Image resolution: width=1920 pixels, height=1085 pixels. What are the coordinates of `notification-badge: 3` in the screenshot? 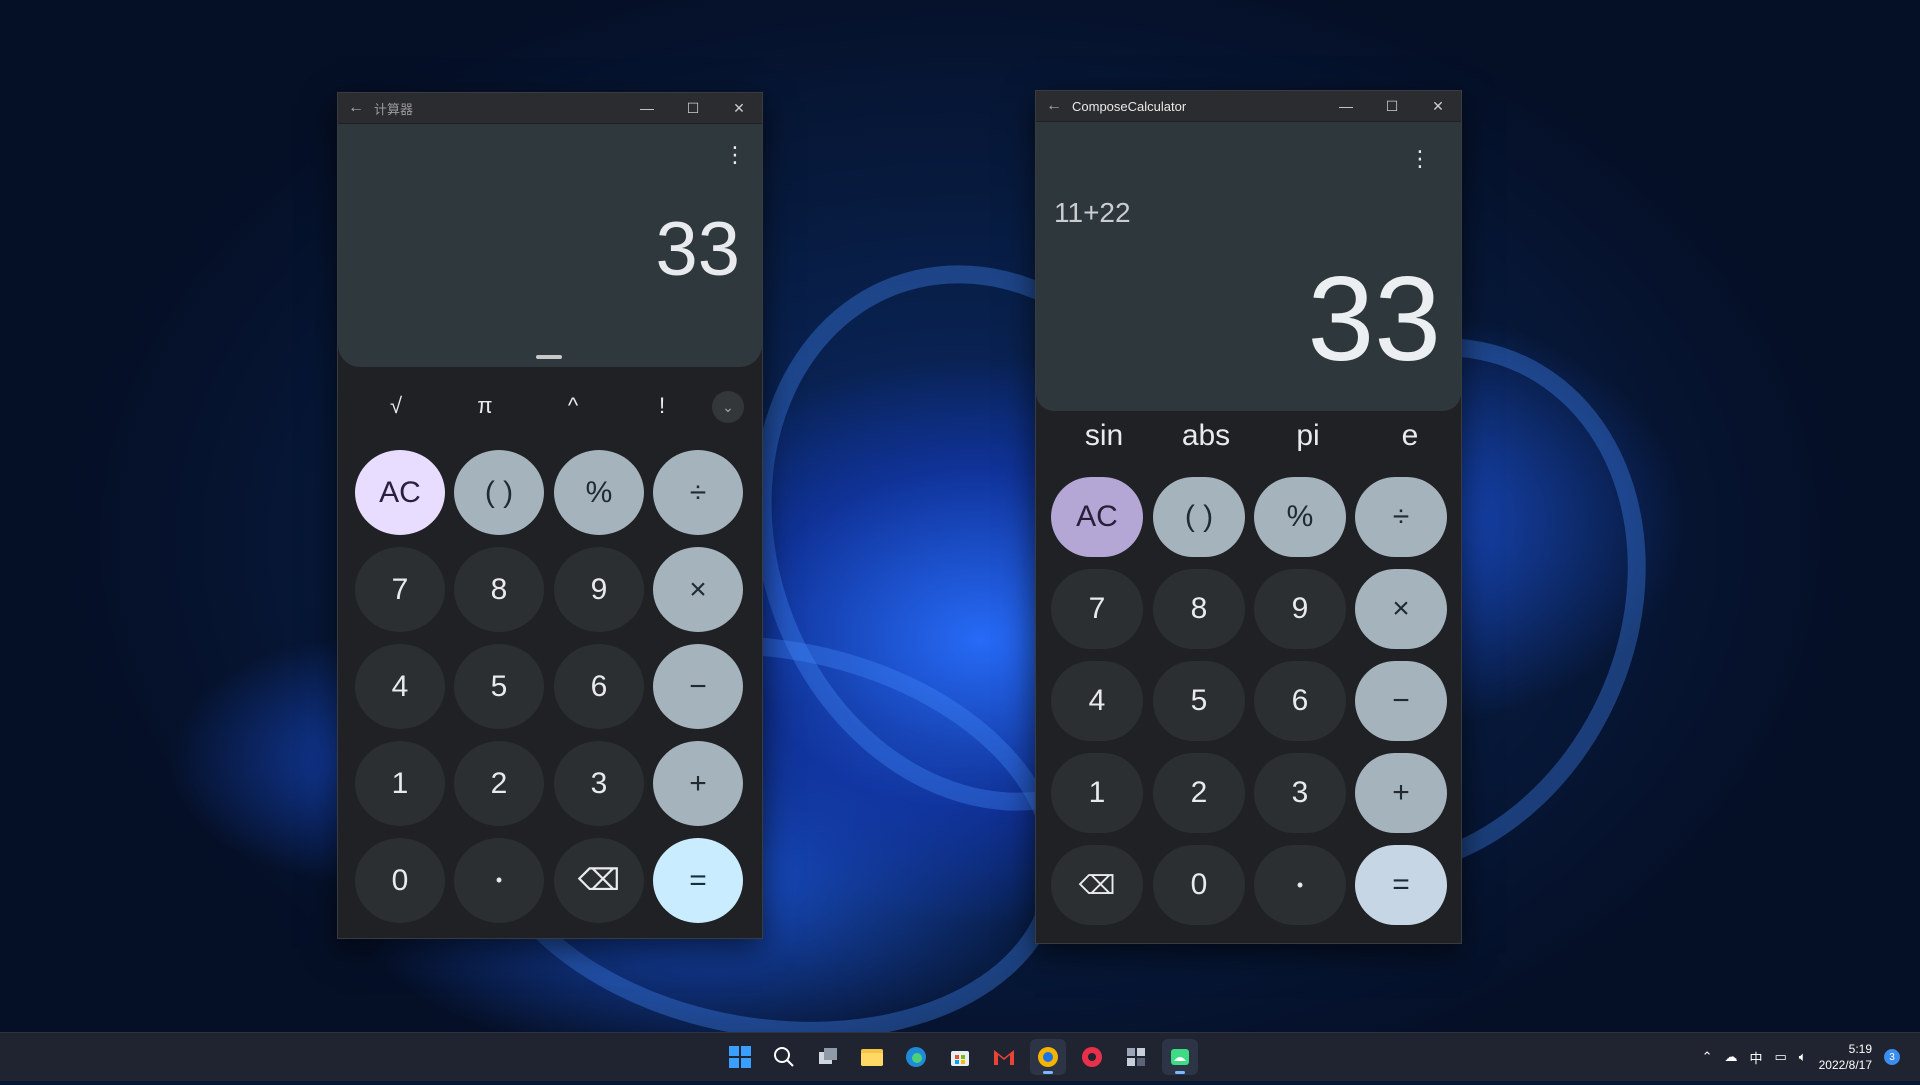 It's located at (1892, 1057).